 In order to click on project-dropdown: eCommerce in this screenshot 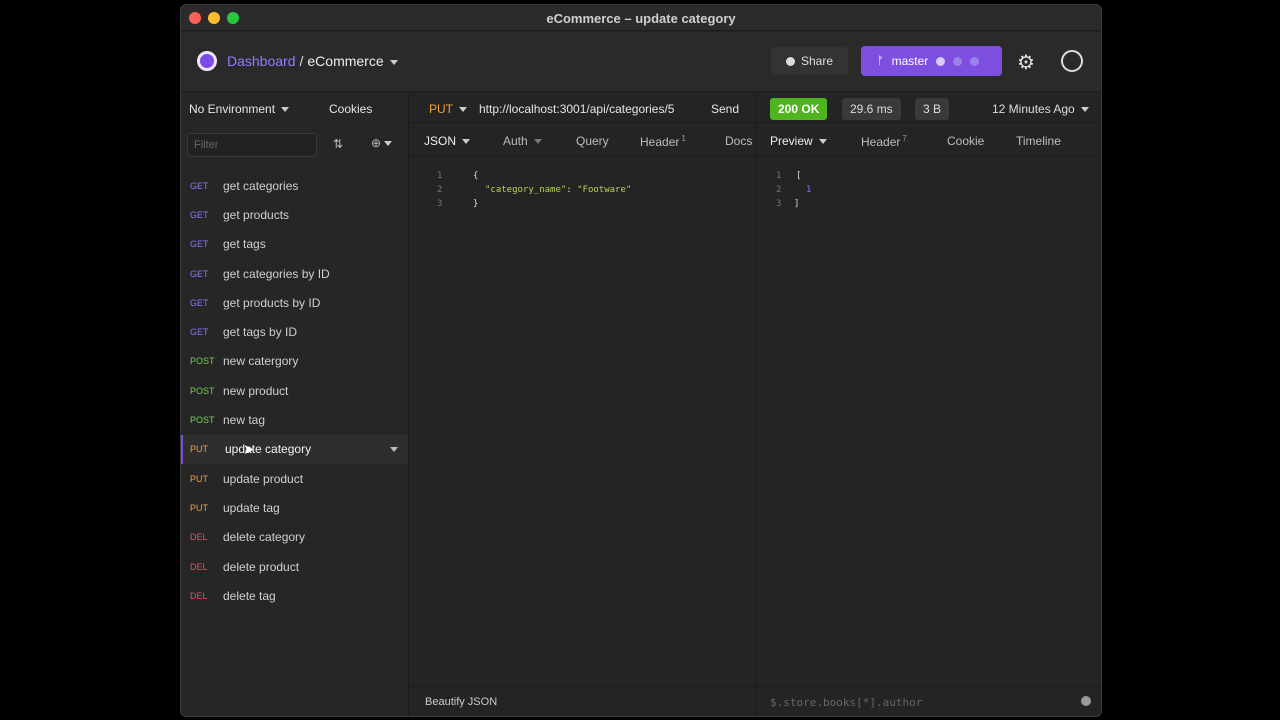, I will do `click(345, 61)`.